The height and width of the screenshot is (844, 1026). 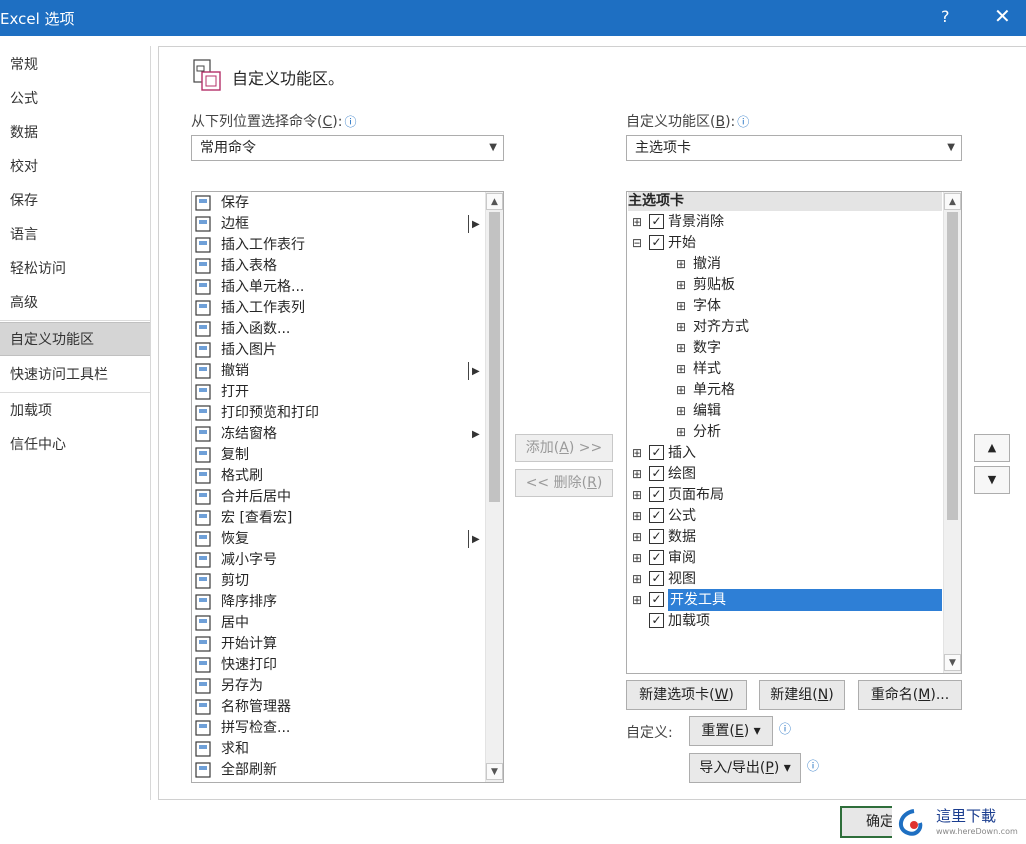 I want to click on ribbon-tree-item: ⊞ ✓ 绘图, so click(x=785, y=474).